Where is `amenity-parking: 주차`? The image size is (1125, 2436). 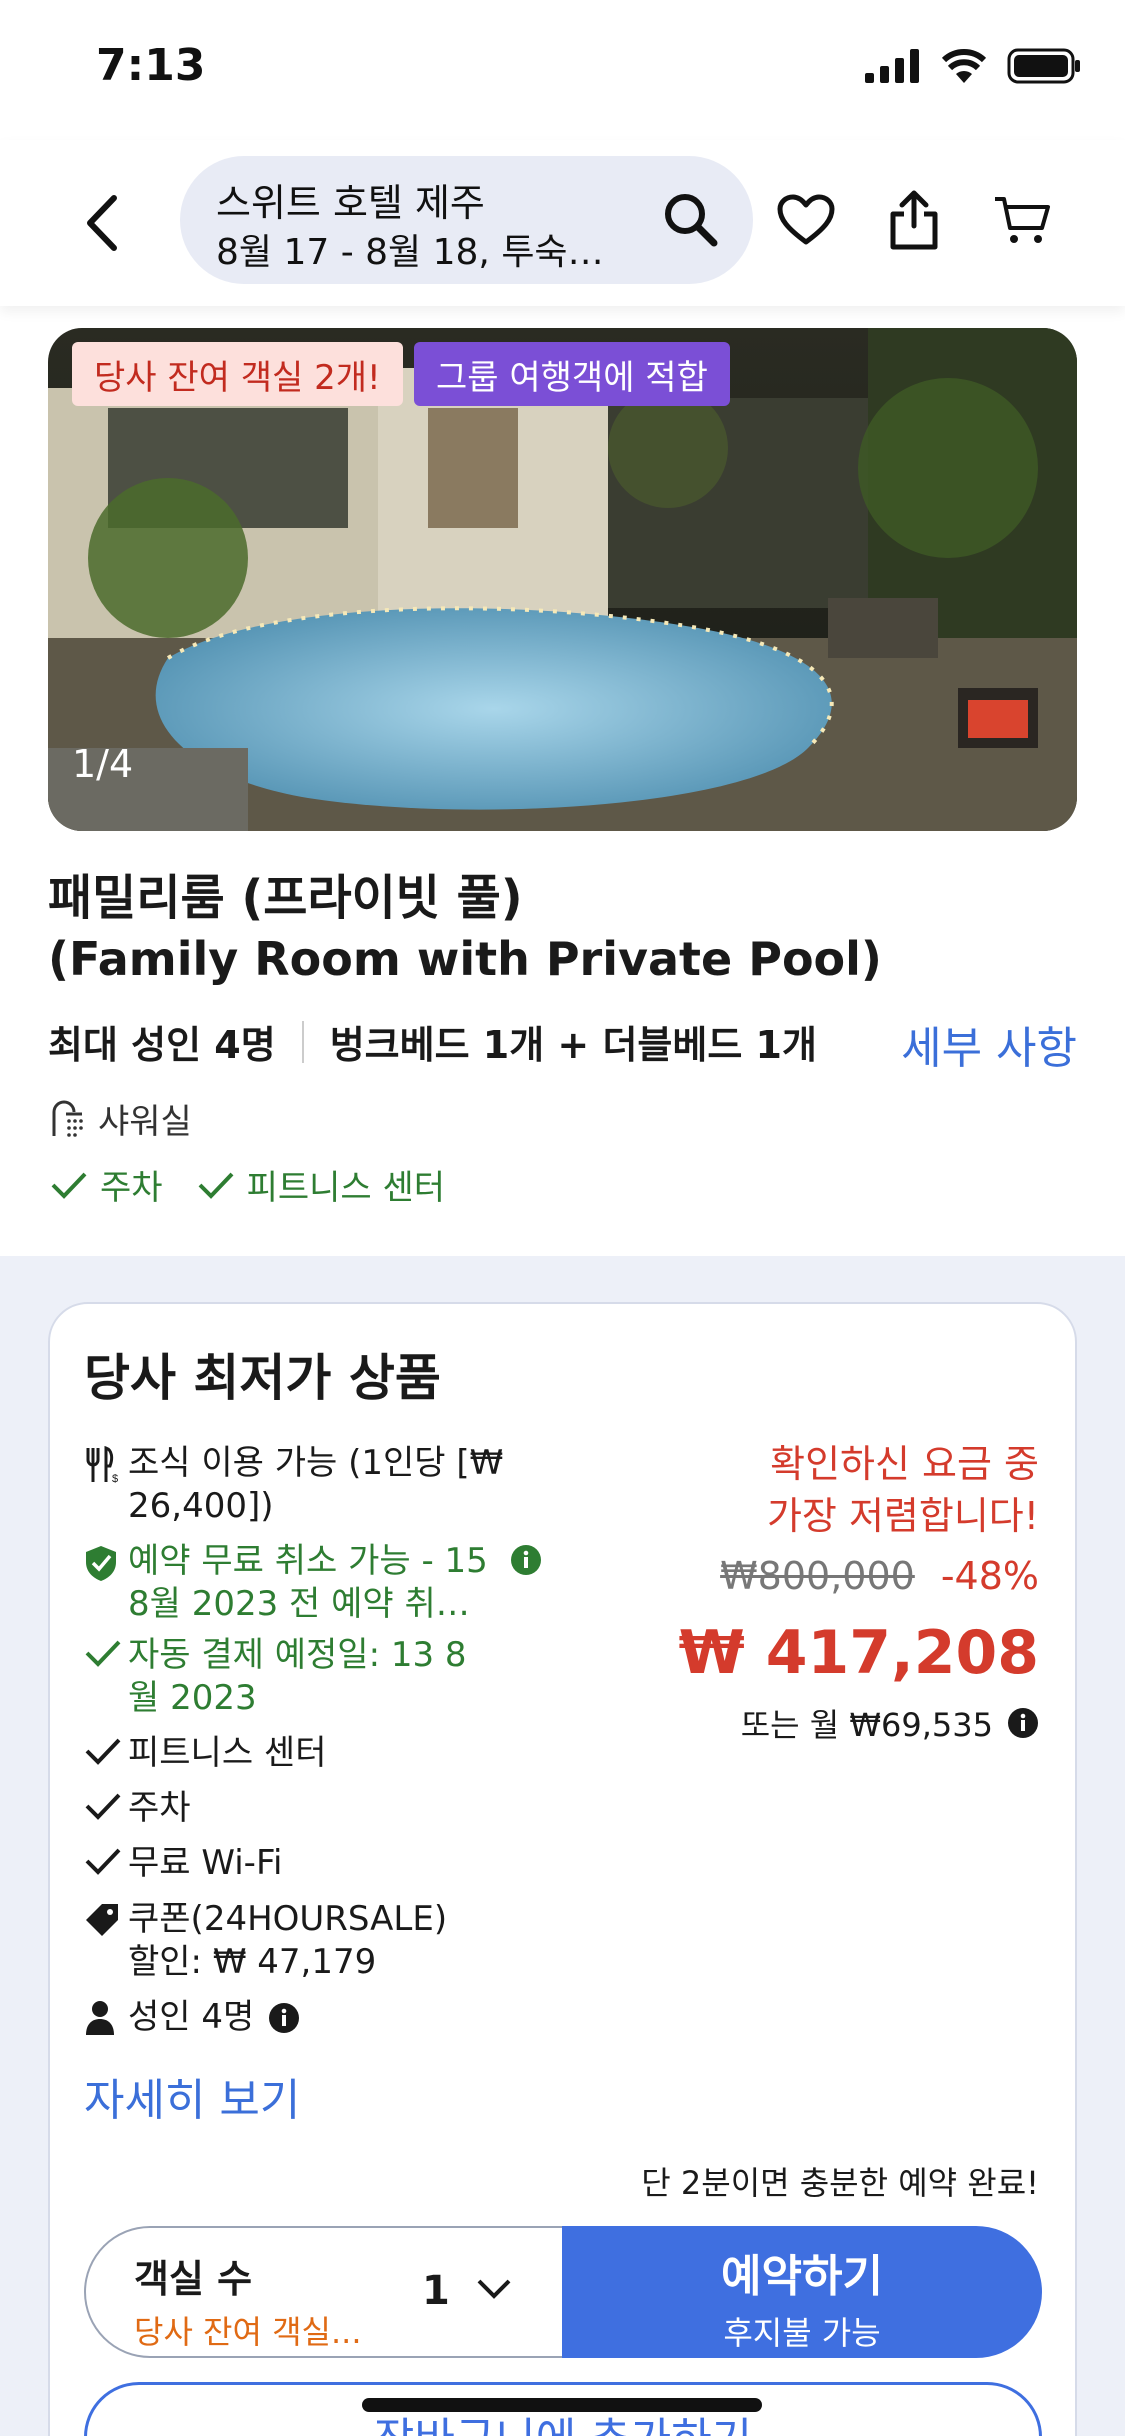
amenity-parking: 주차 is located at coordinates (131, 1188).